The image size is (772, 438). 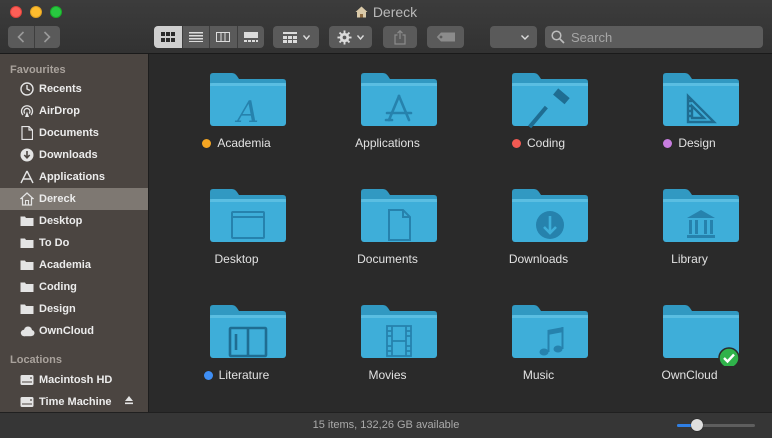 I want to click on forward-button, so click(x=47, y=37).